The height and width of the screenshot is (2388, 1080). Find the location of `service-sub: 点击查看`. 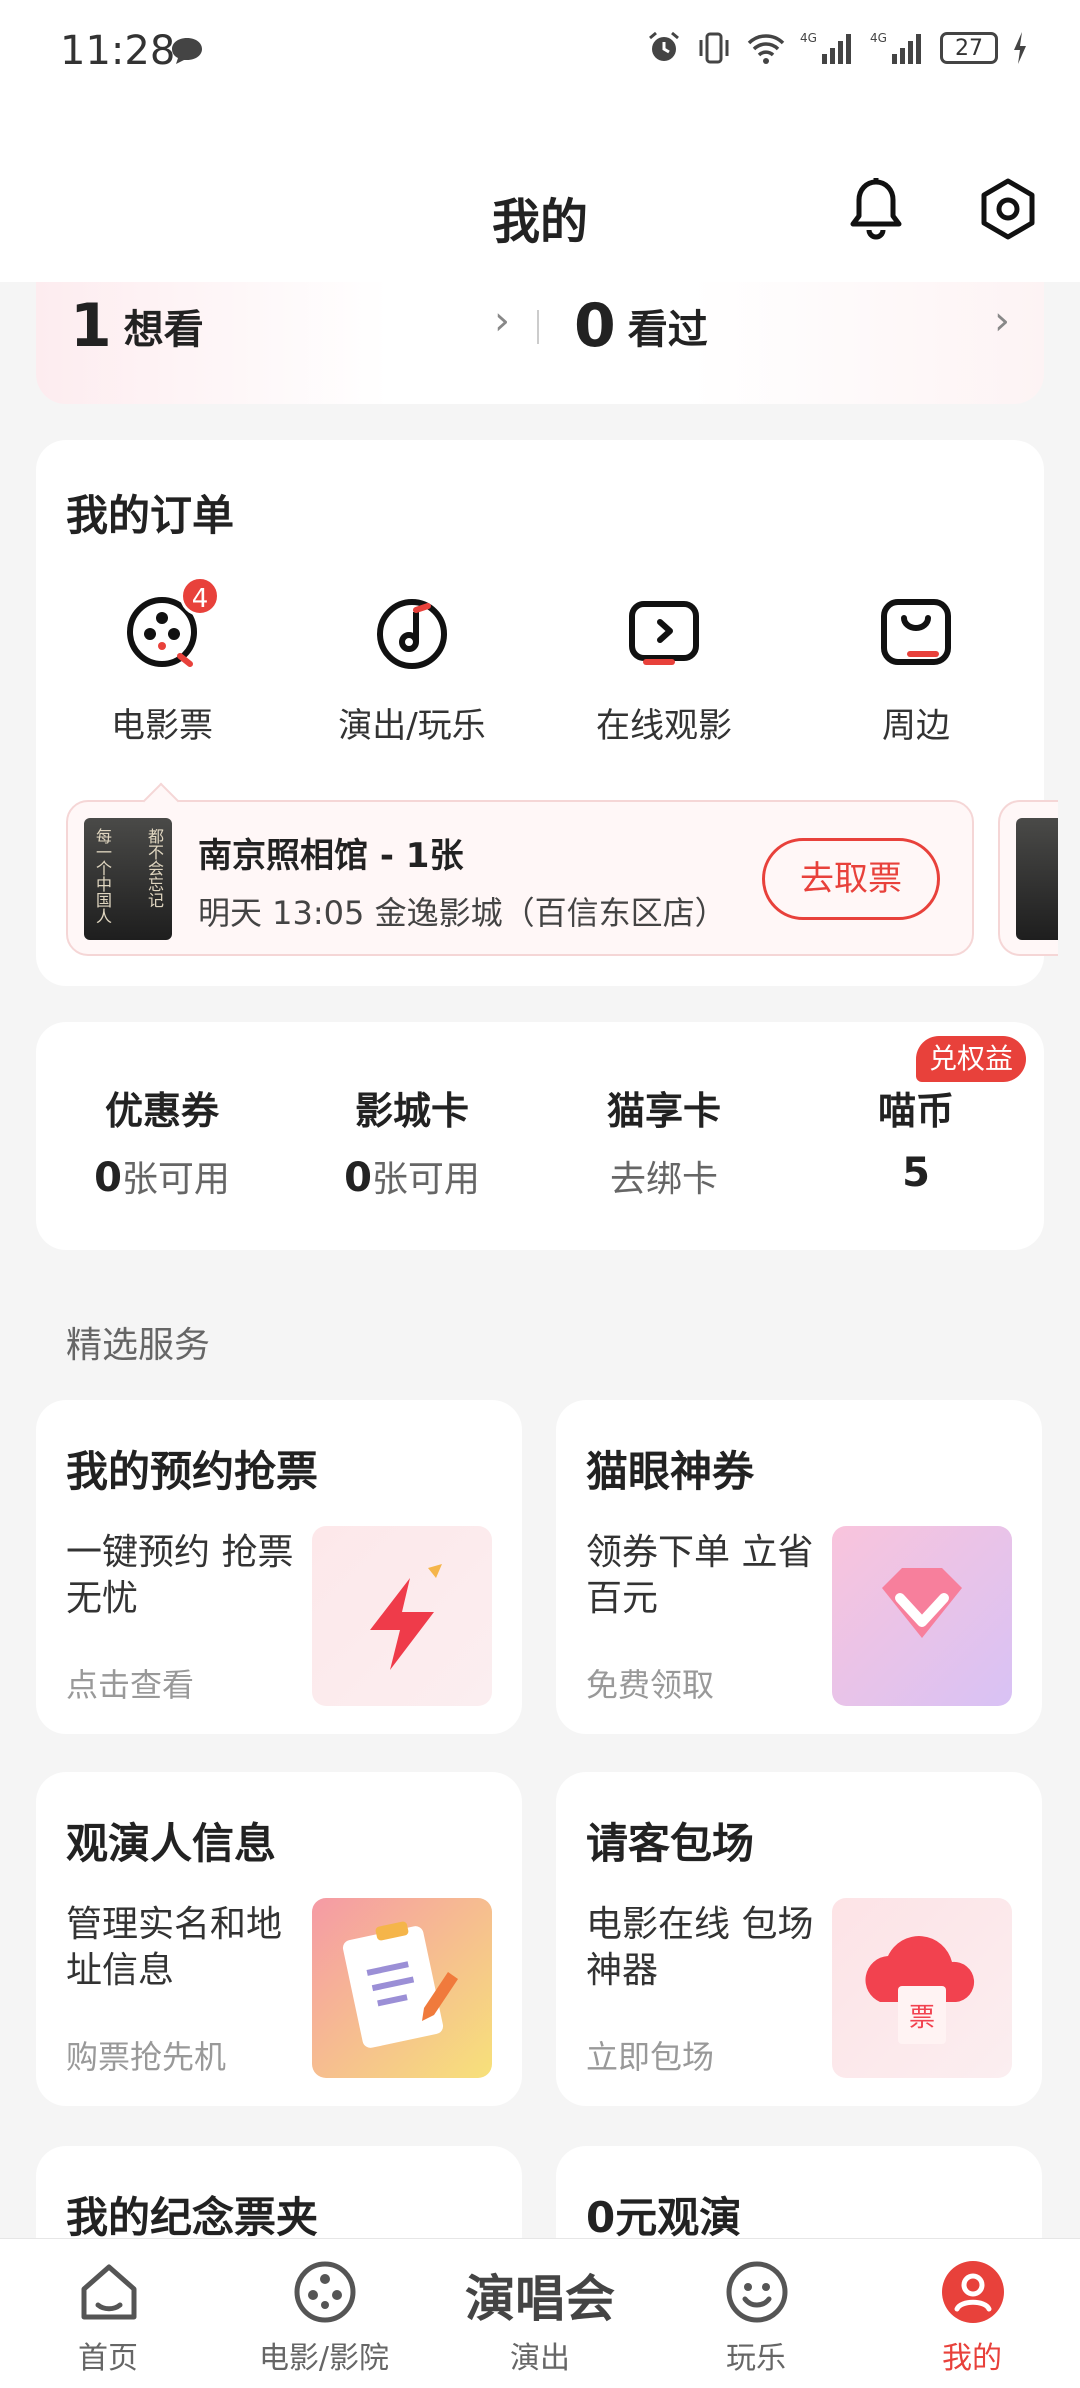

service-sub: 点击查看 is located at coordinates (130, 1685).